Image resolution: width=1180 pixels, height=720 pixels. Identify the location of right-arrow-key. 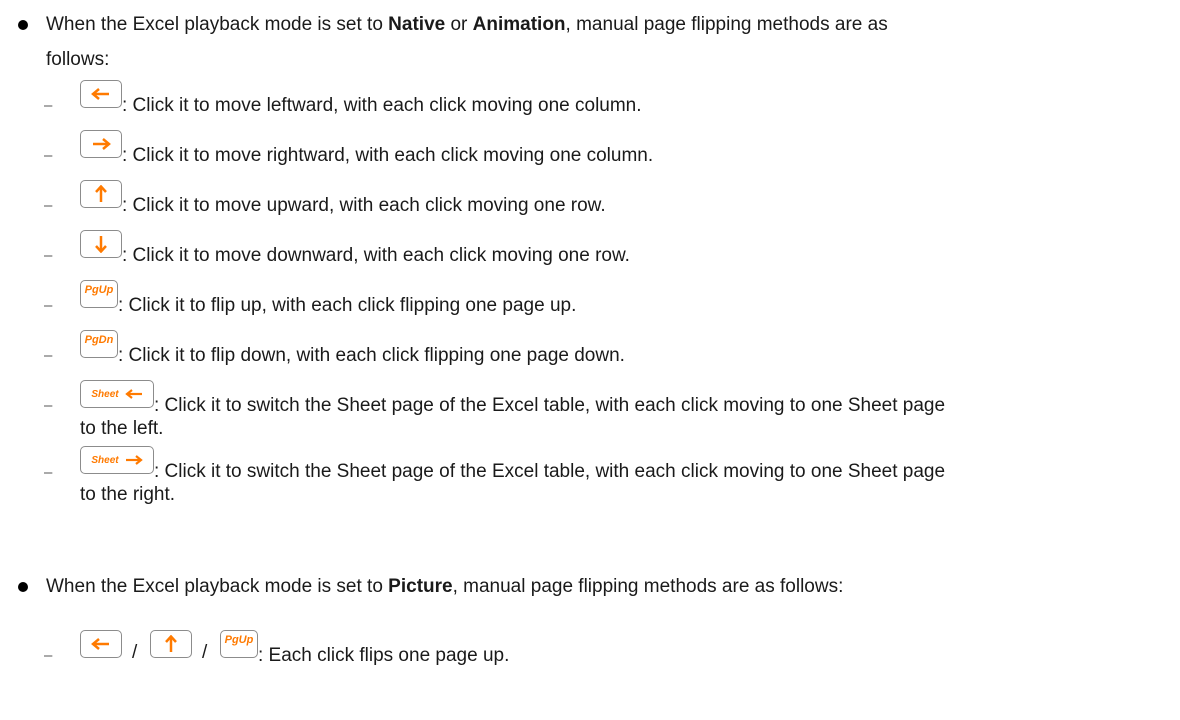
(101, 144).